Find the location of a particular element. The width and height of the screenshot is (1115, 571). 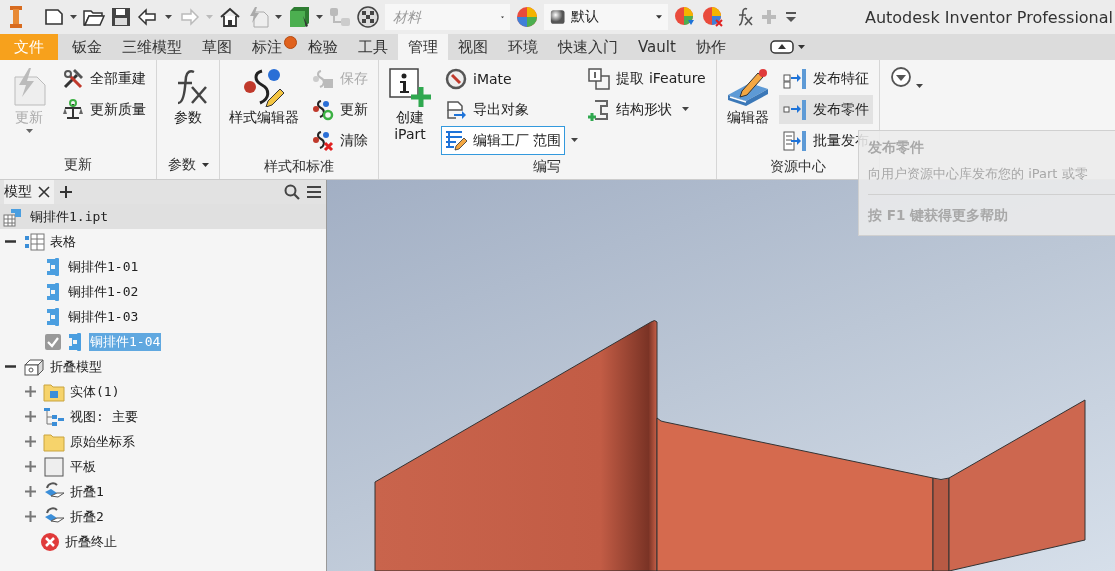

browser-tab: 模型 is located at coordinates (29, 192).